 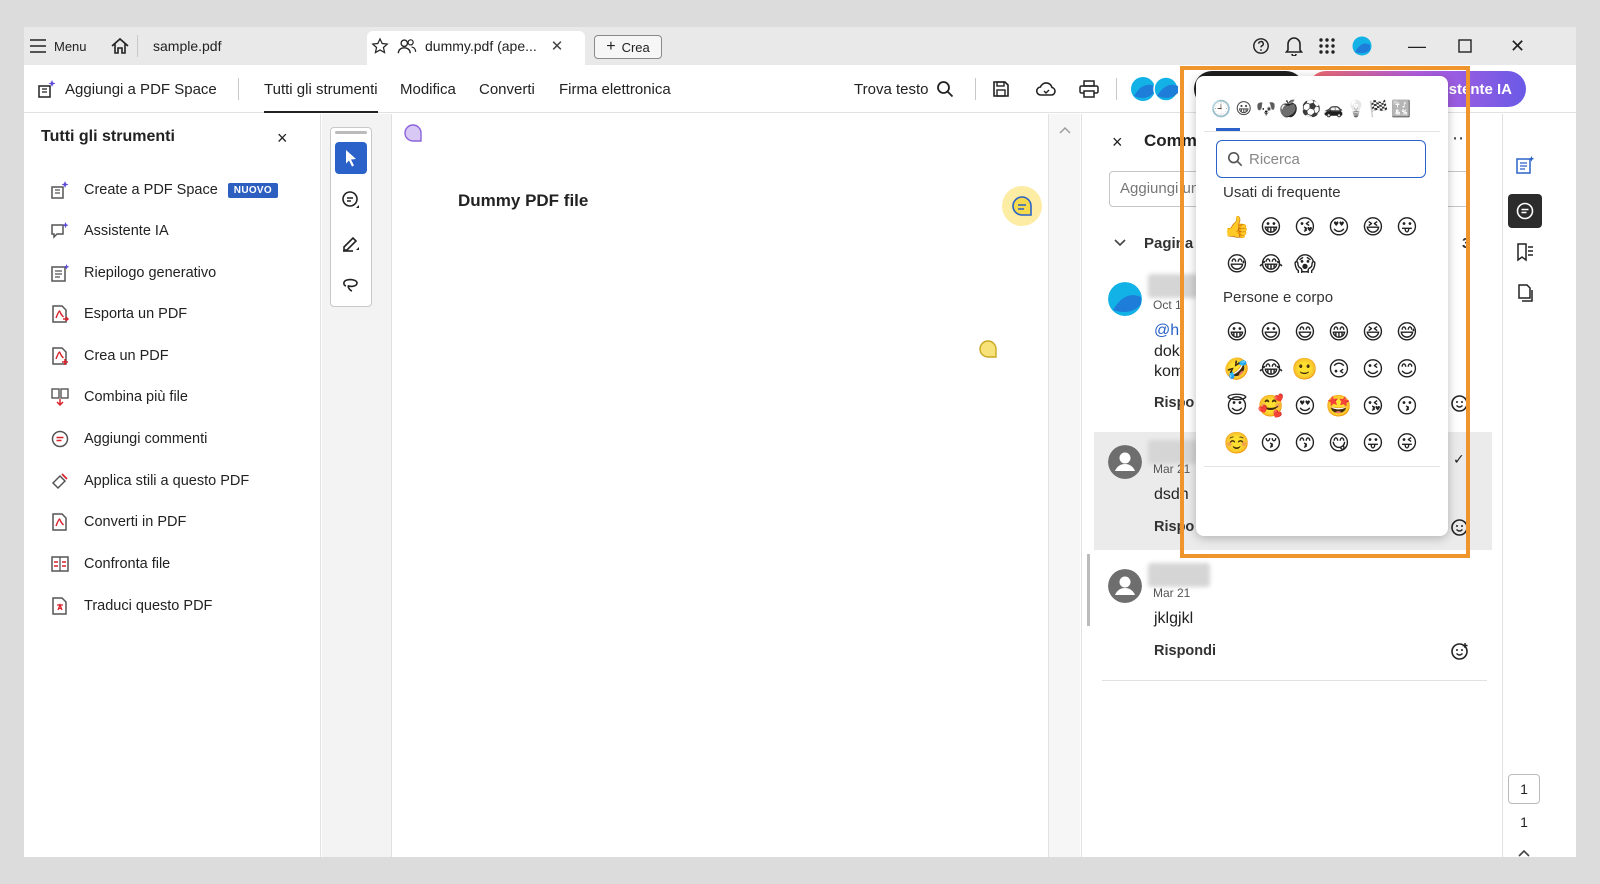 What do you see at coordinates (119, 397) in the screenshot?
I see `tool-combine-files: Combina più file` at bounding box center [119, 397].